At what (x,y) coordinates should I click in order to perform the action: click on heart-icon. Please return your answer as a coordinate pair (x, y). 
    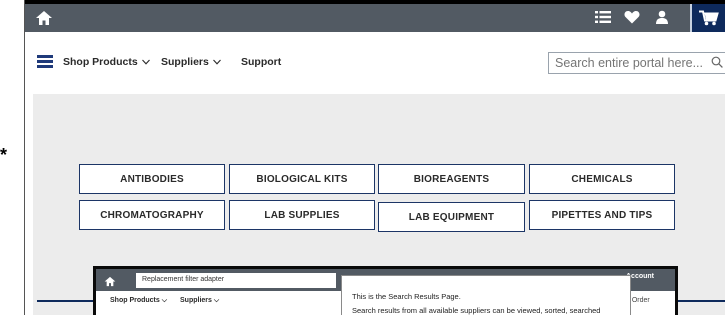
    Looking at the image, I should click on (632, 17).